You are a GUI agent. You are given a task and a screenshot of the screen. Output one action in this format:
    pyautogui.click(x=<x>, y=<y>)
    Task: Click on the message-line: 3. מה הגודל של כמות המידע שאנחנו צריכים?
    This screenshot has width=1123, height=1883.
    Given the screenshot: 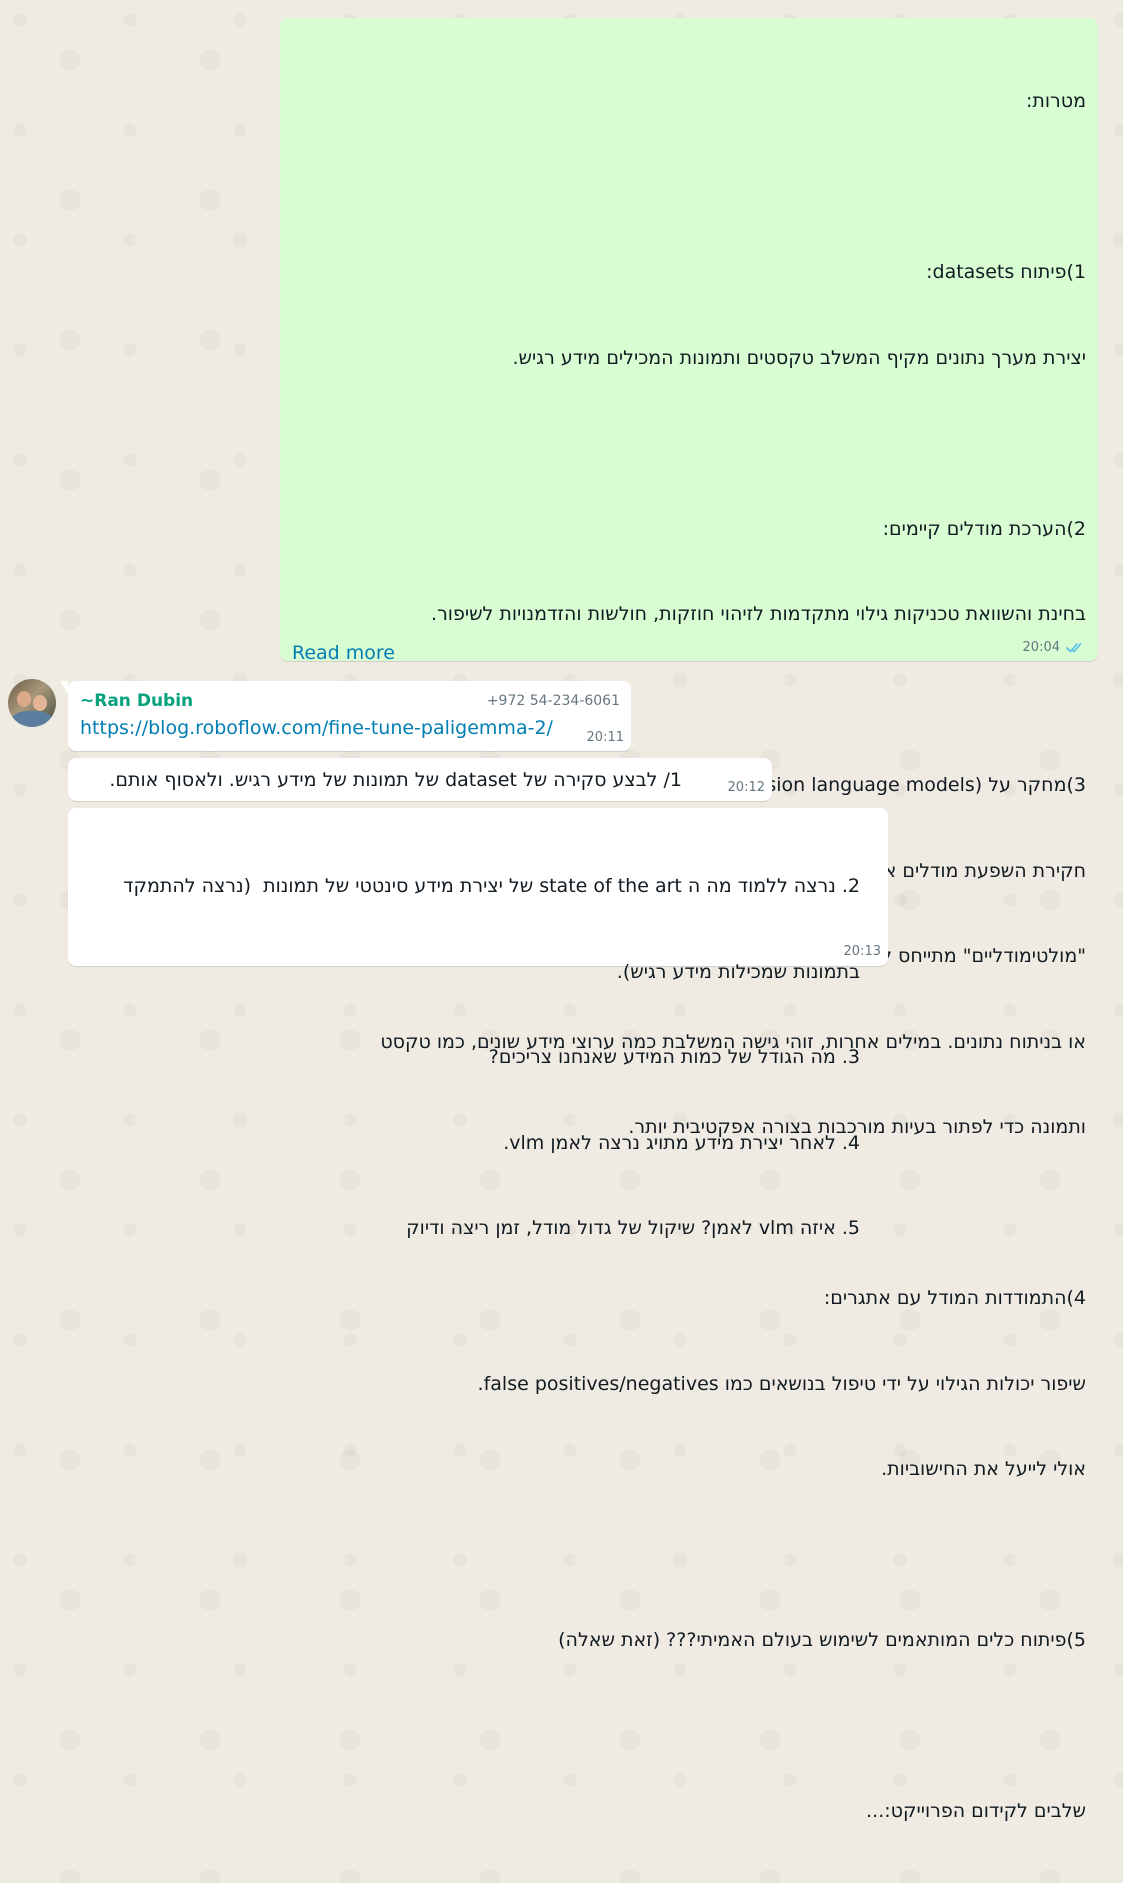 What is the action you would take?
    pyautogui.click(x=674, y=1057)
    